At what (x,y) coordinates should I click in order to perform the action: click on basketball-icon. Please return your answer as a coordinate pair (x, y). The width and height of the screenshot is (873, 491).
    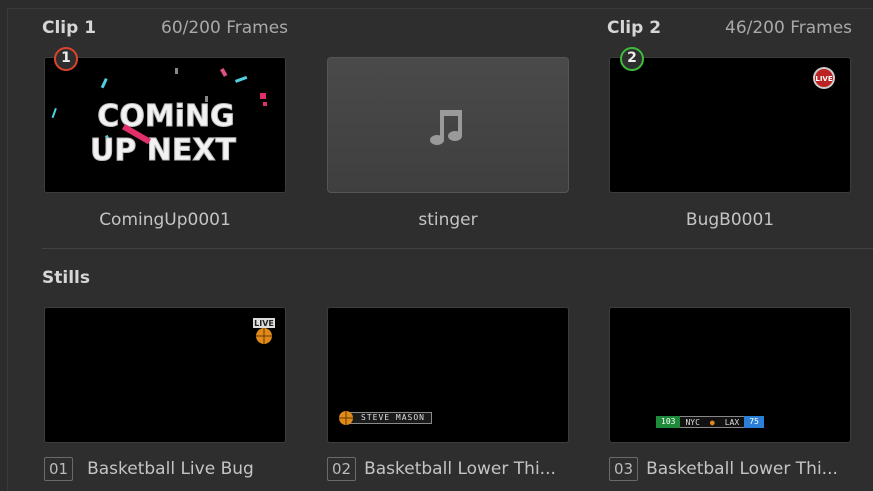
    Looking at the image, I should click on (346, 418).